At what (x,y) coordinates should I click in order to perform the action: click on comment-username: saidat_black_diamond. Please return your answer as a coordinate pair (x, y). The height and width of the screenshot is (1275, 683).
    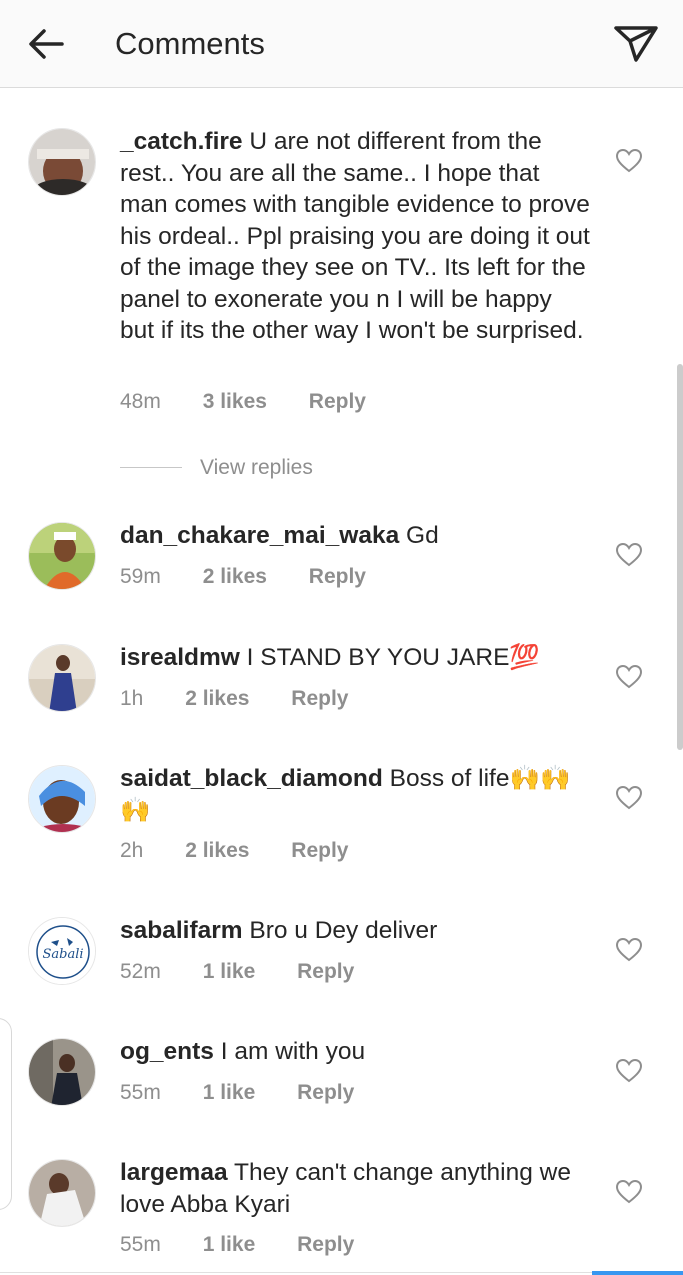
    Looking at the image, I should click on (251, 778).